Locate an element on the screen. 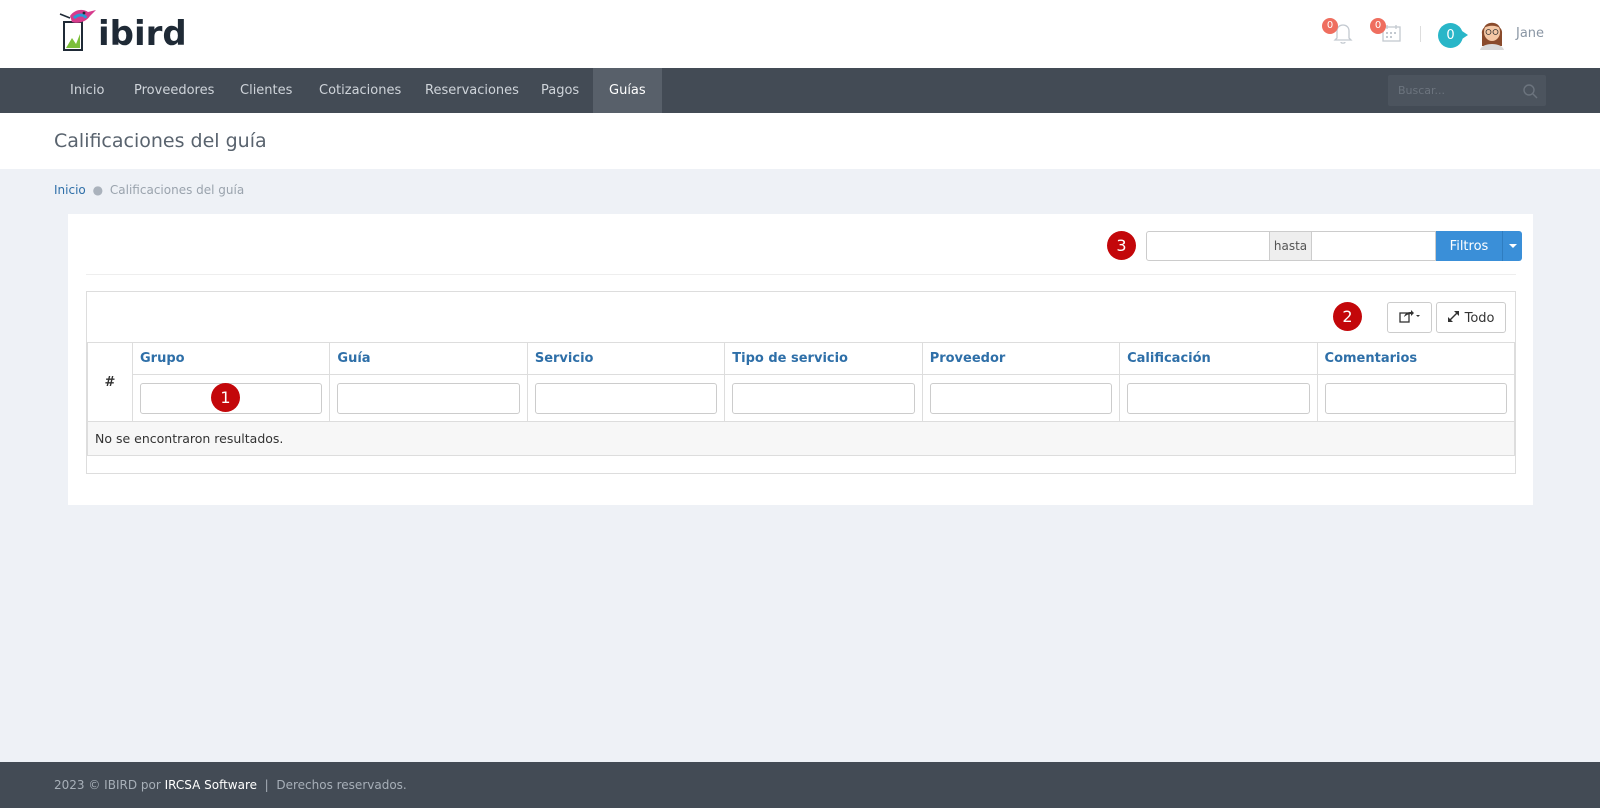  username-label: Jane is located at coordinates (1530, 33).